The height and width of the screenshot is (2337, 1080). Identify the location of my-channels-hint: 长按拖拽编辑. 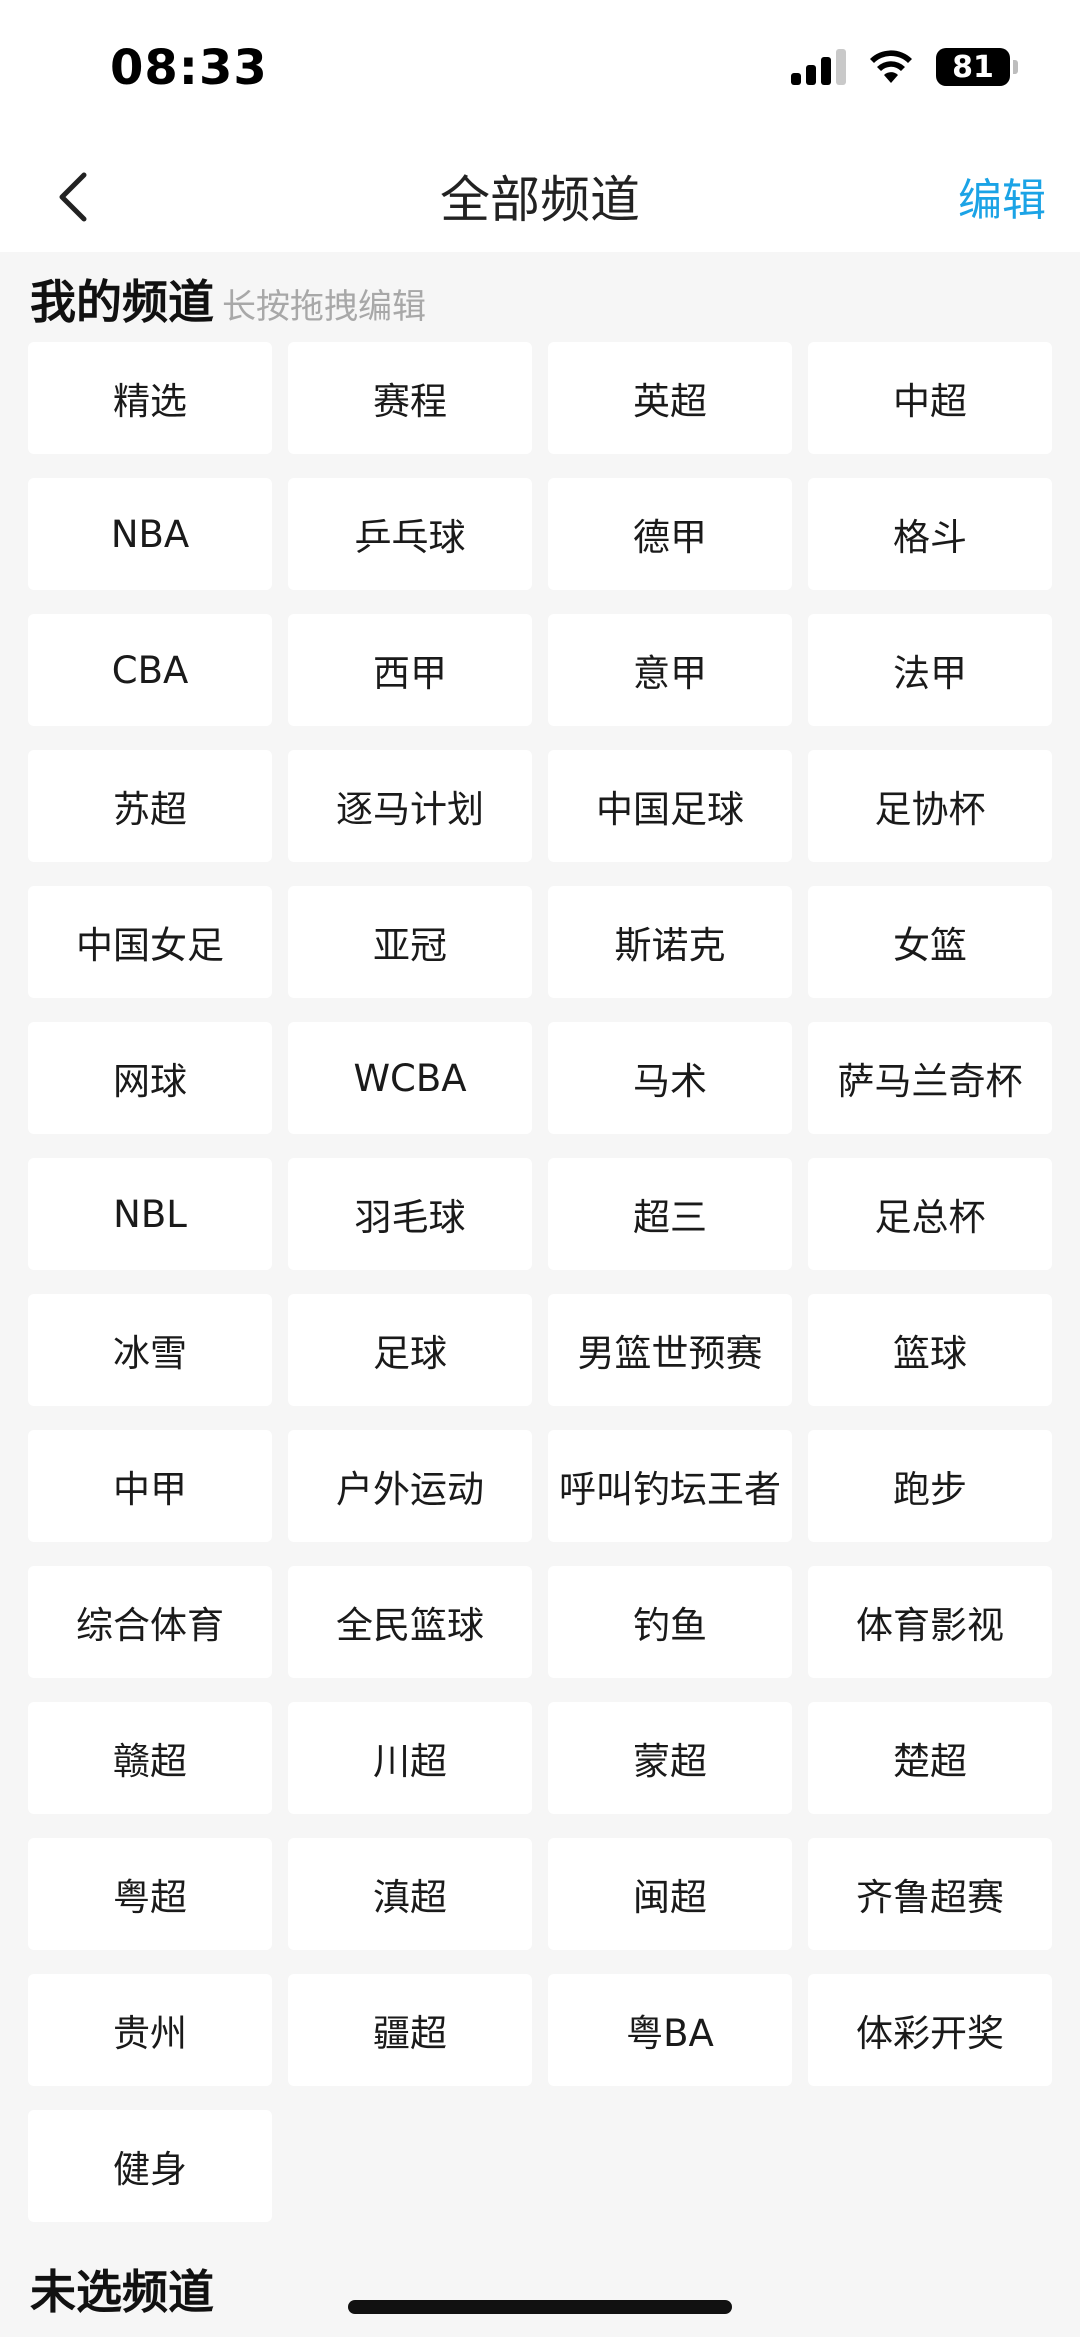
(324, 307).